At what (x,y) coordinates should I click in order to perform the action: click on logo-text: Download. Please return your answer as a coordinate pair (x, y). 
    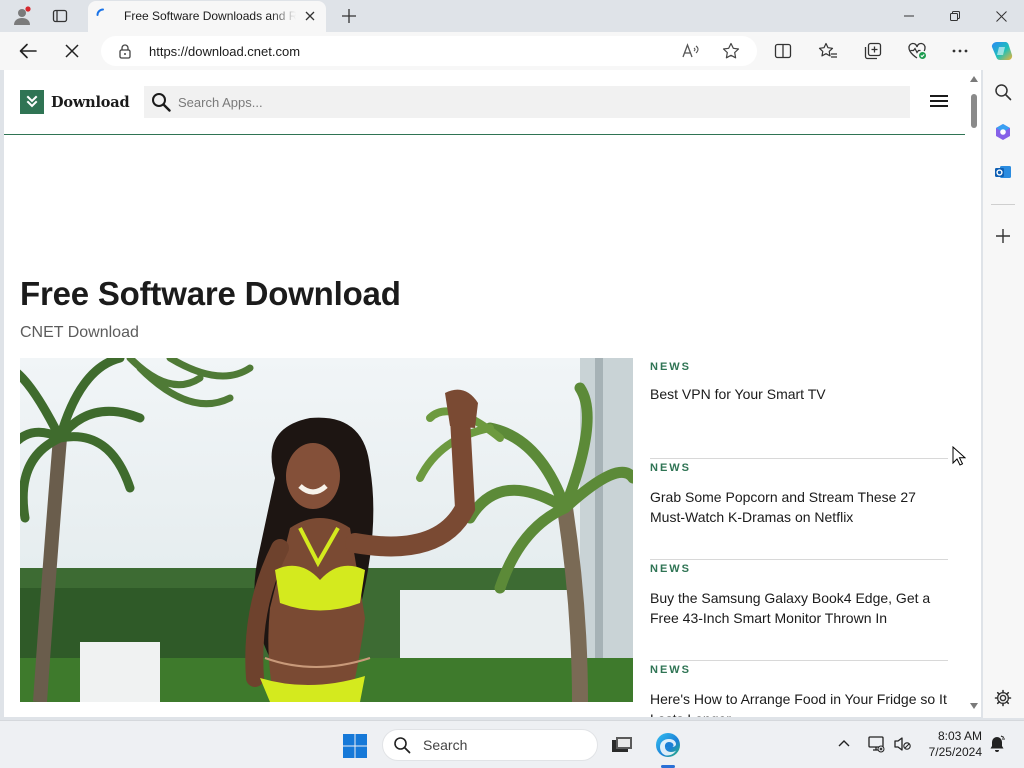
    Looking at the image, I should click on (90, 102).